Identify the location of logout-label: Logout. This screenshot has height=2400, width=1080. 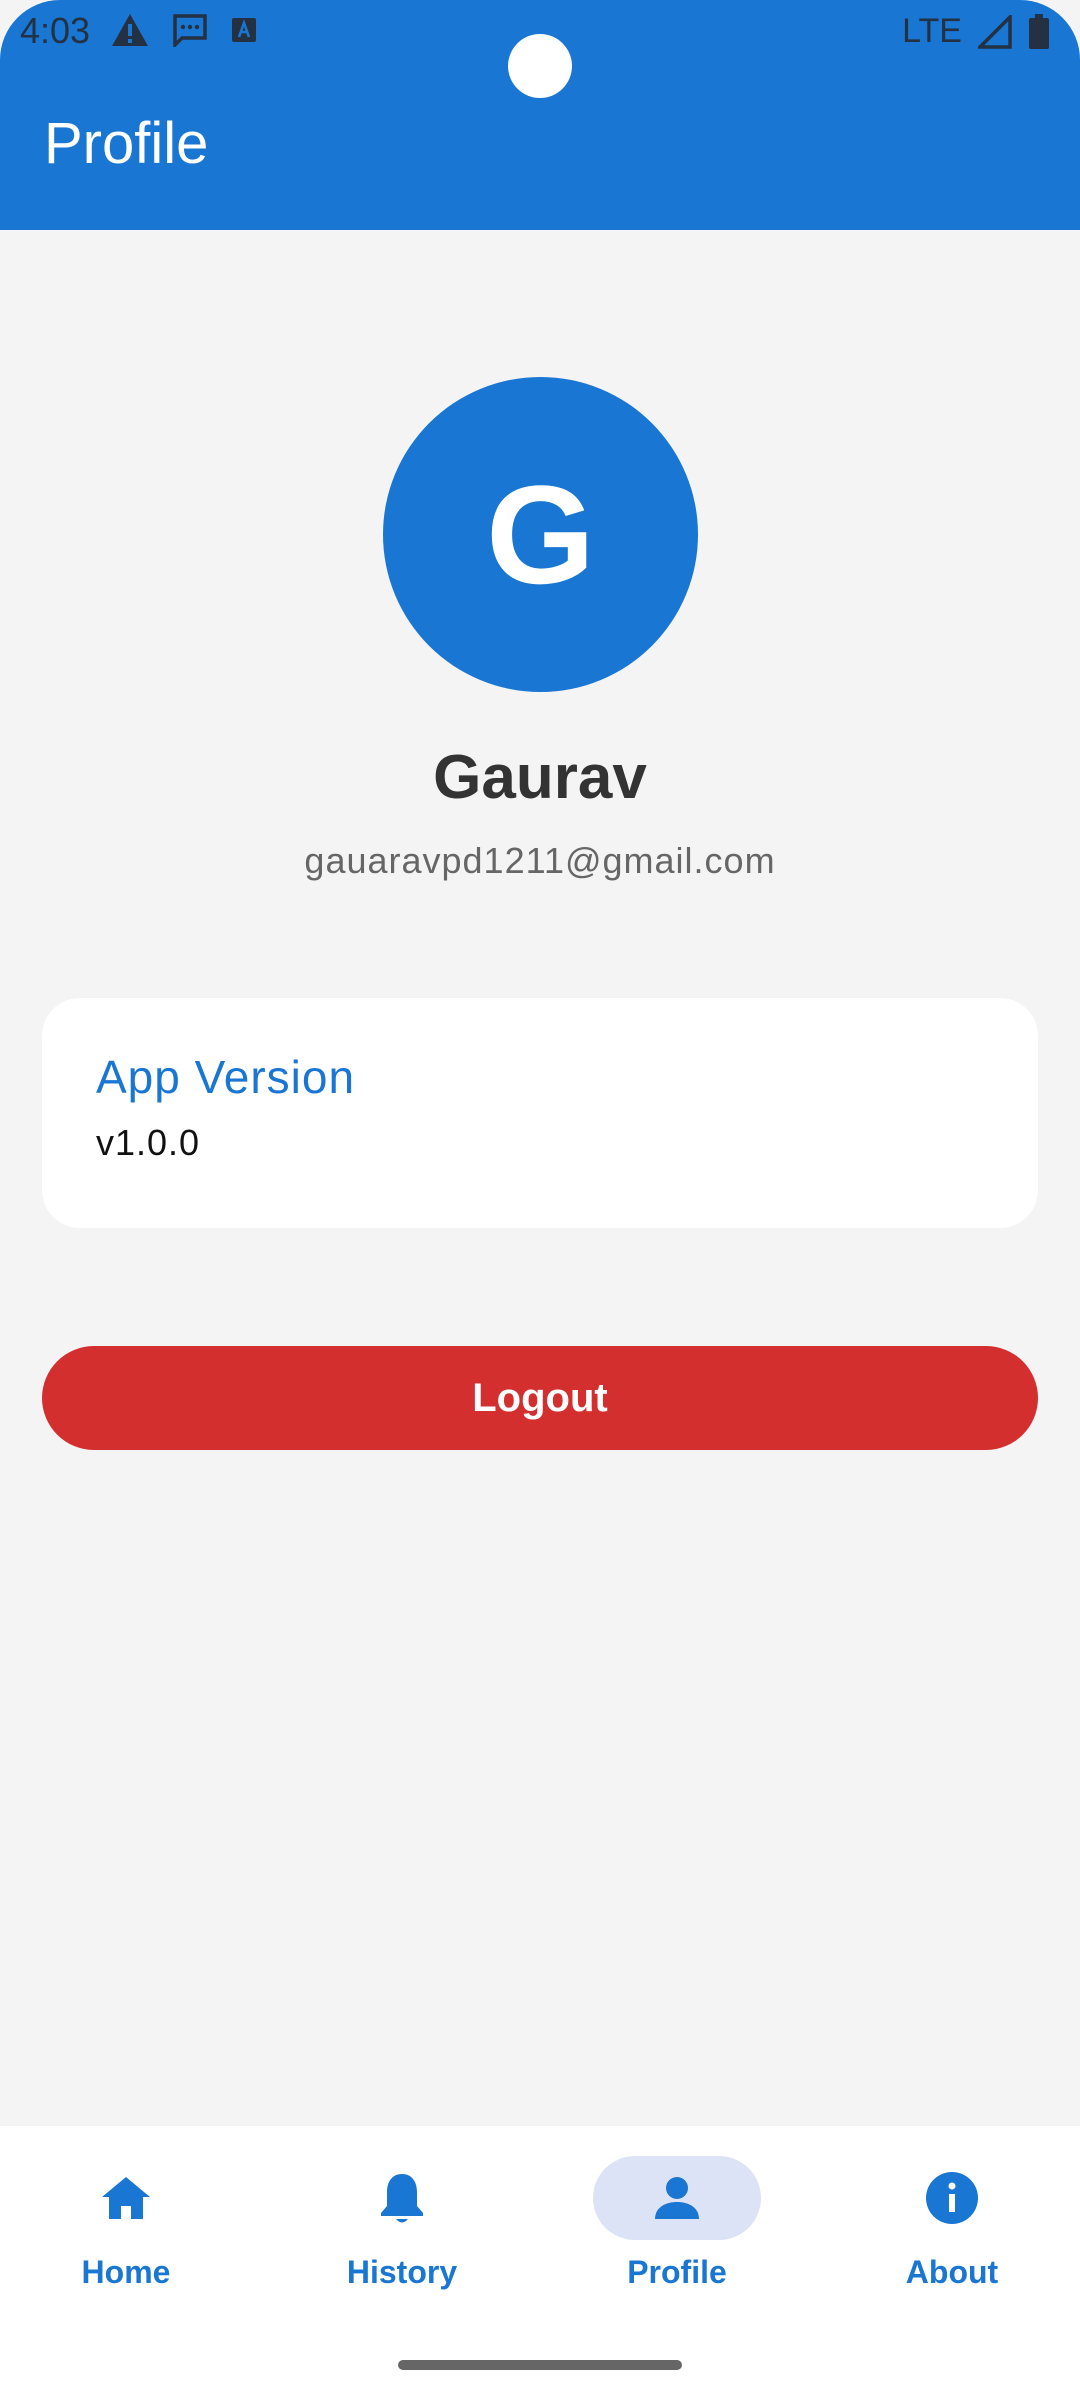
(540, 1397).